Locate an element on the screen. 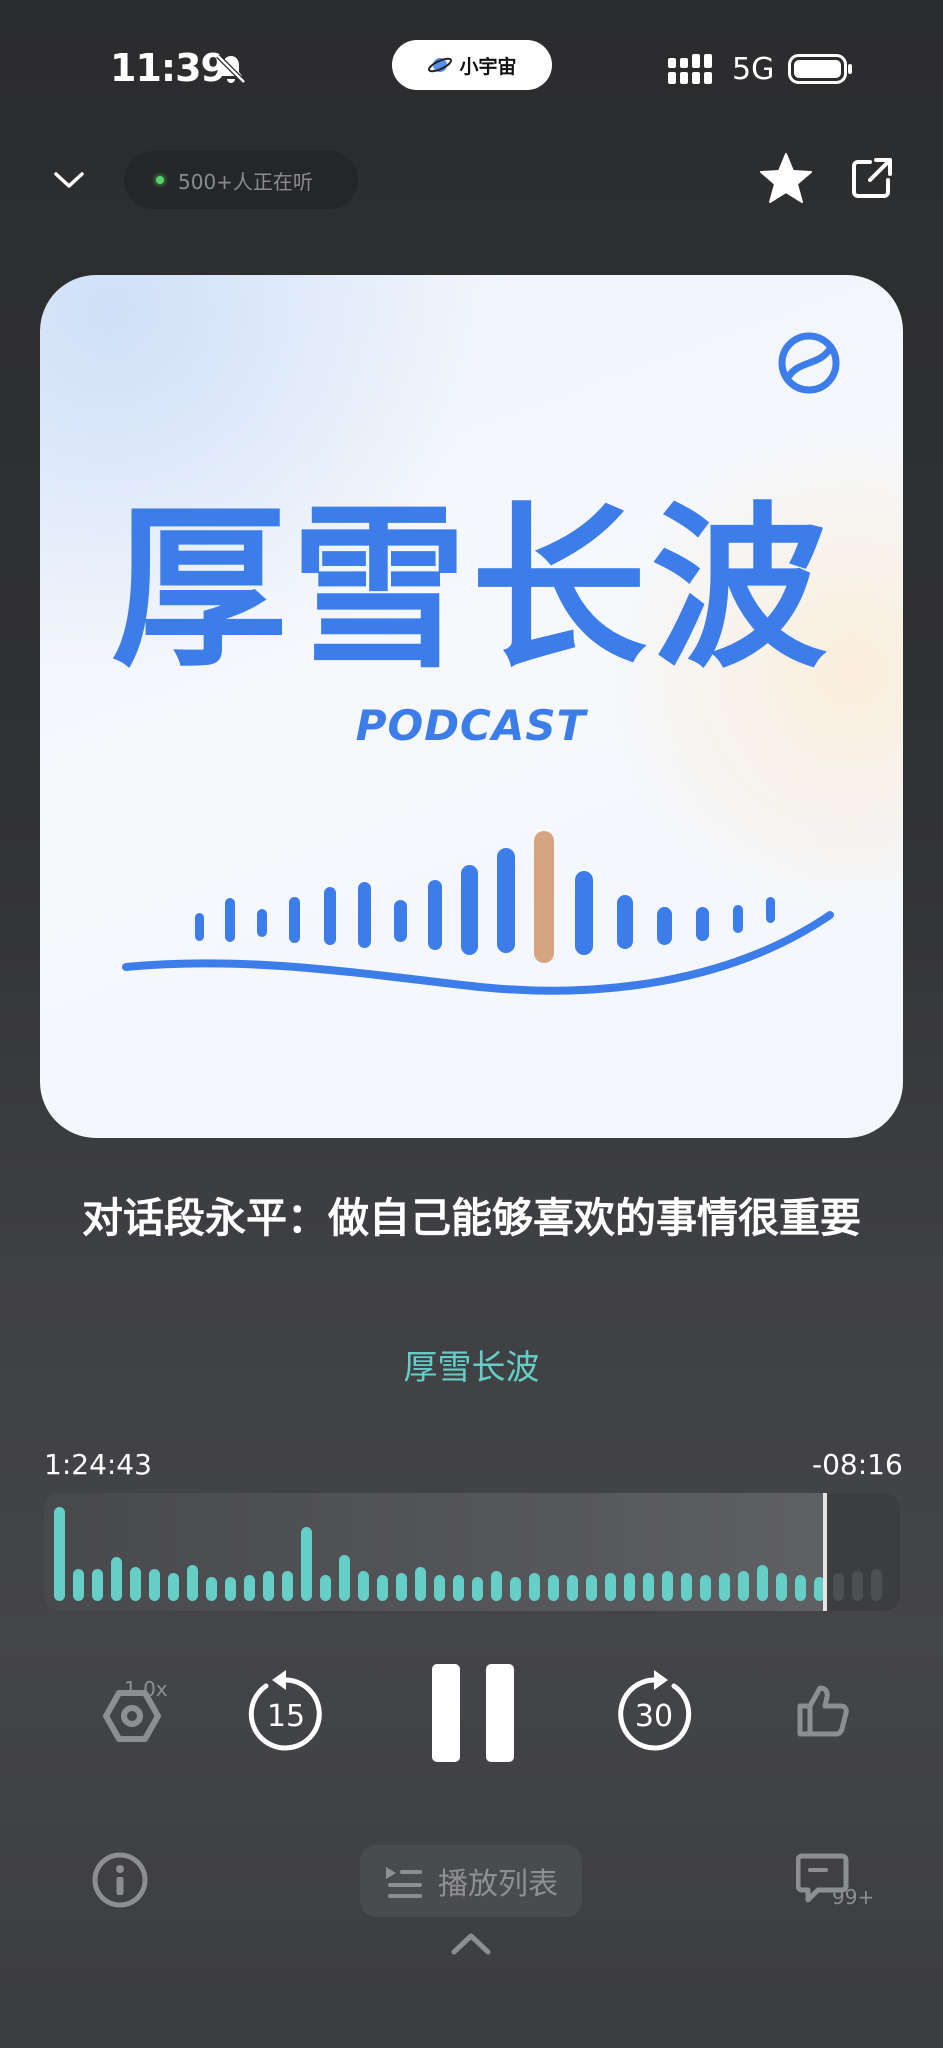  cover-logo-icon is located at coordinates (809, 363).